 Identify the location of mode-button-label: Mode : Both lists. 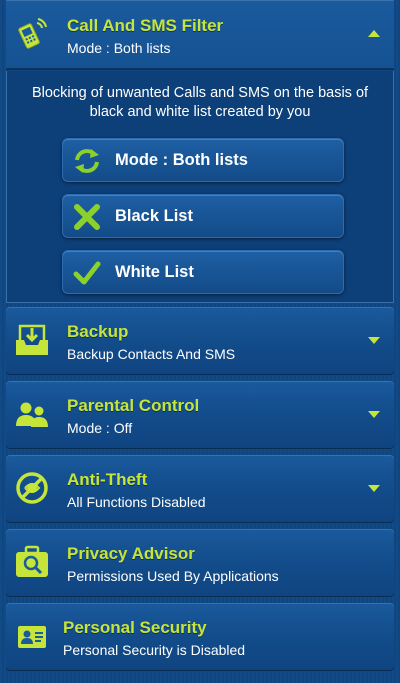
(181, 160).